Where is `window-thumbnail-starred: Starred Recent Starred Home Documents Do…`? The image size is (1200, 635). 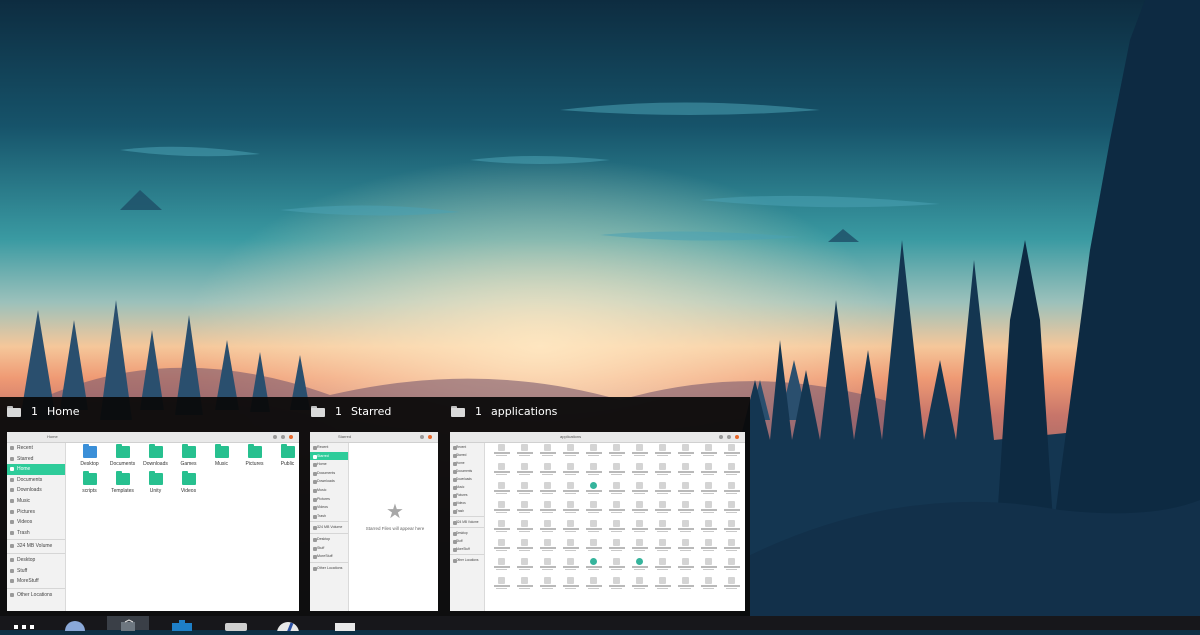
window-thumbnail-starred: Starred Recent Starred Home Documents Do… is located at coordinates (374, 521).